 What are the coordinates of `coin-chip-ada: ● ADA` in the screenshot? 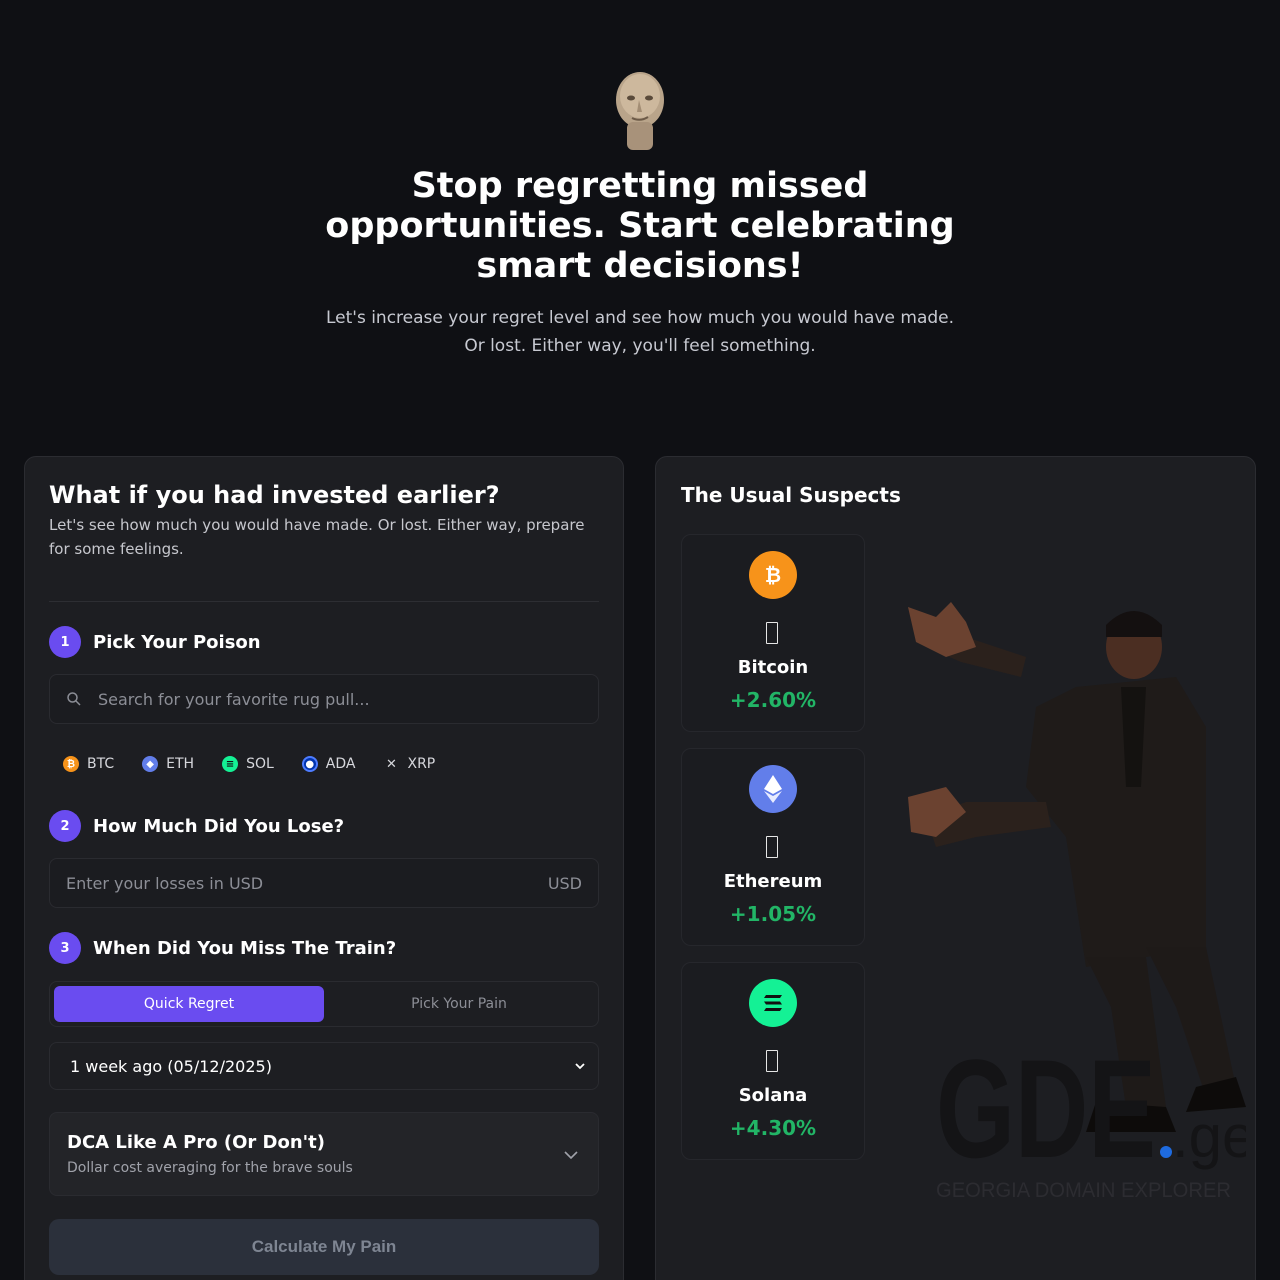 It's located at (329, 764).